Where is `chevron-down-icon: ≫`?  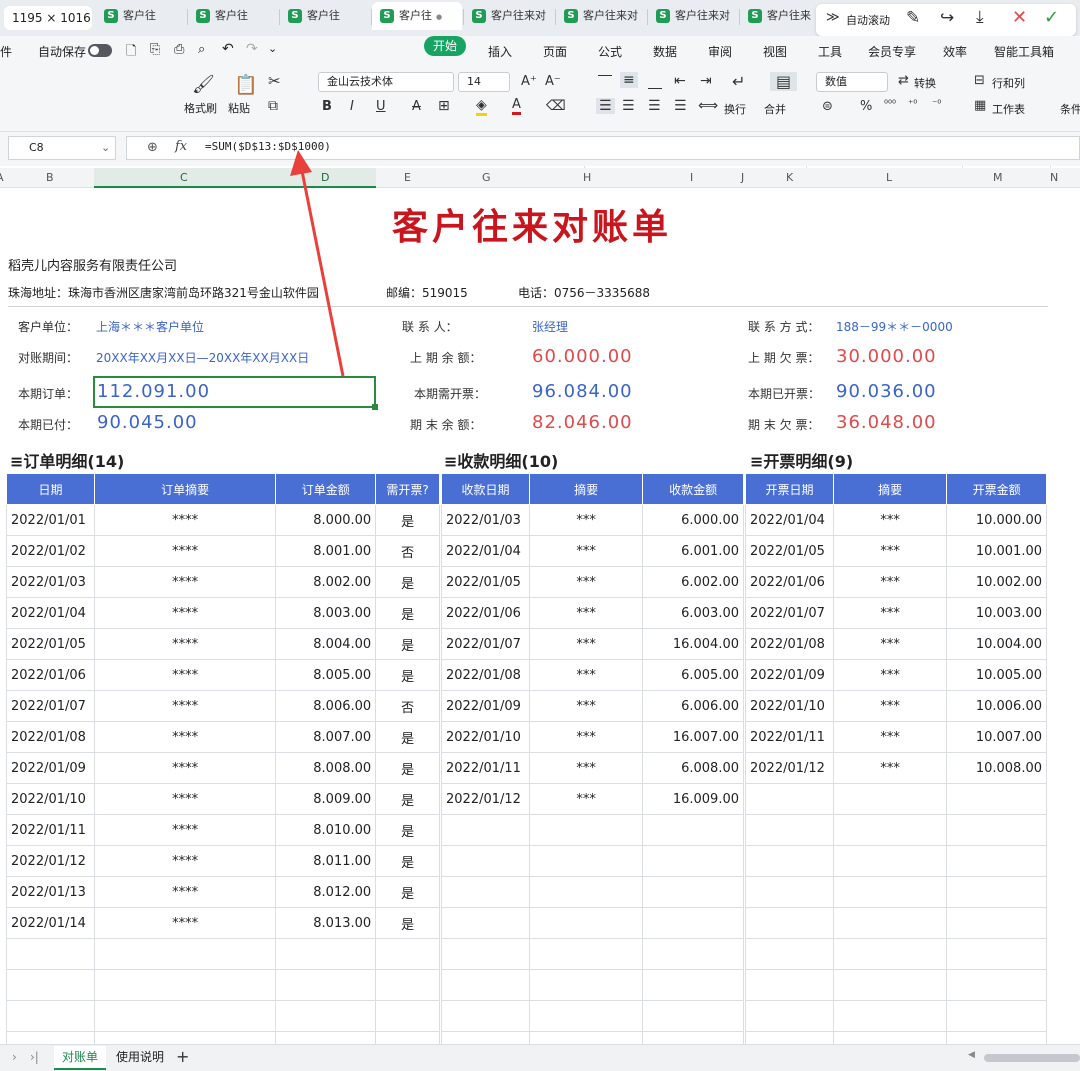 chevron-down-icon: ≫ is located at coordinates (833, 17).